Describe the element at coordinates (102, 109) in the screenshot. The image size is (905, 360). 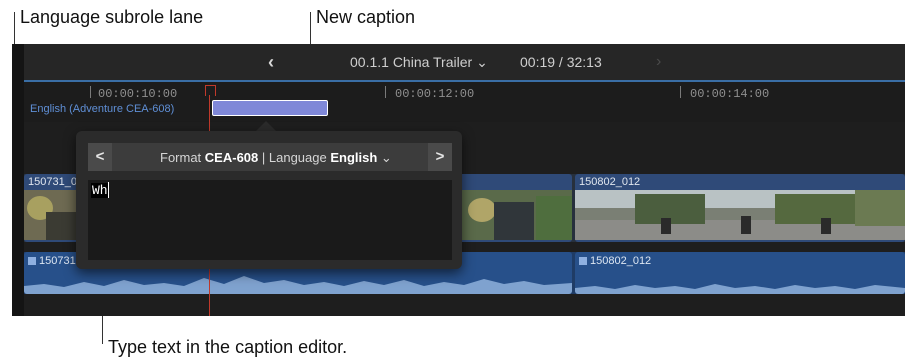
I see `caption-lane-label: English (Adventure CEA-608)` at that location.